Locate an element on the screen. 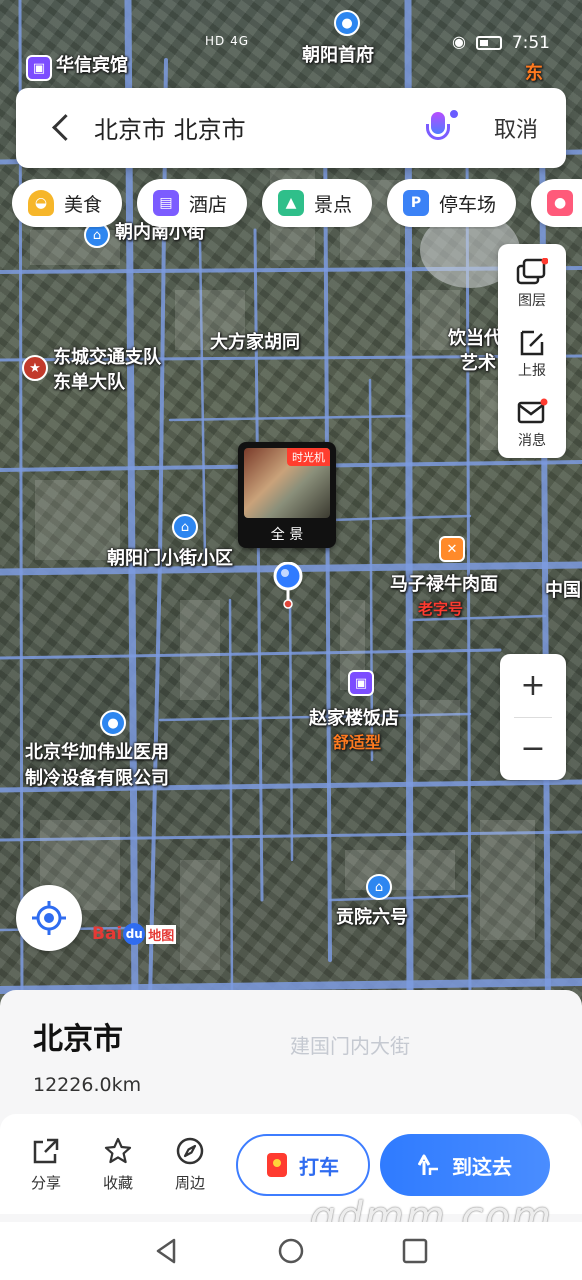  poi-badge: 老字号 is located at coordinates (441, 609).